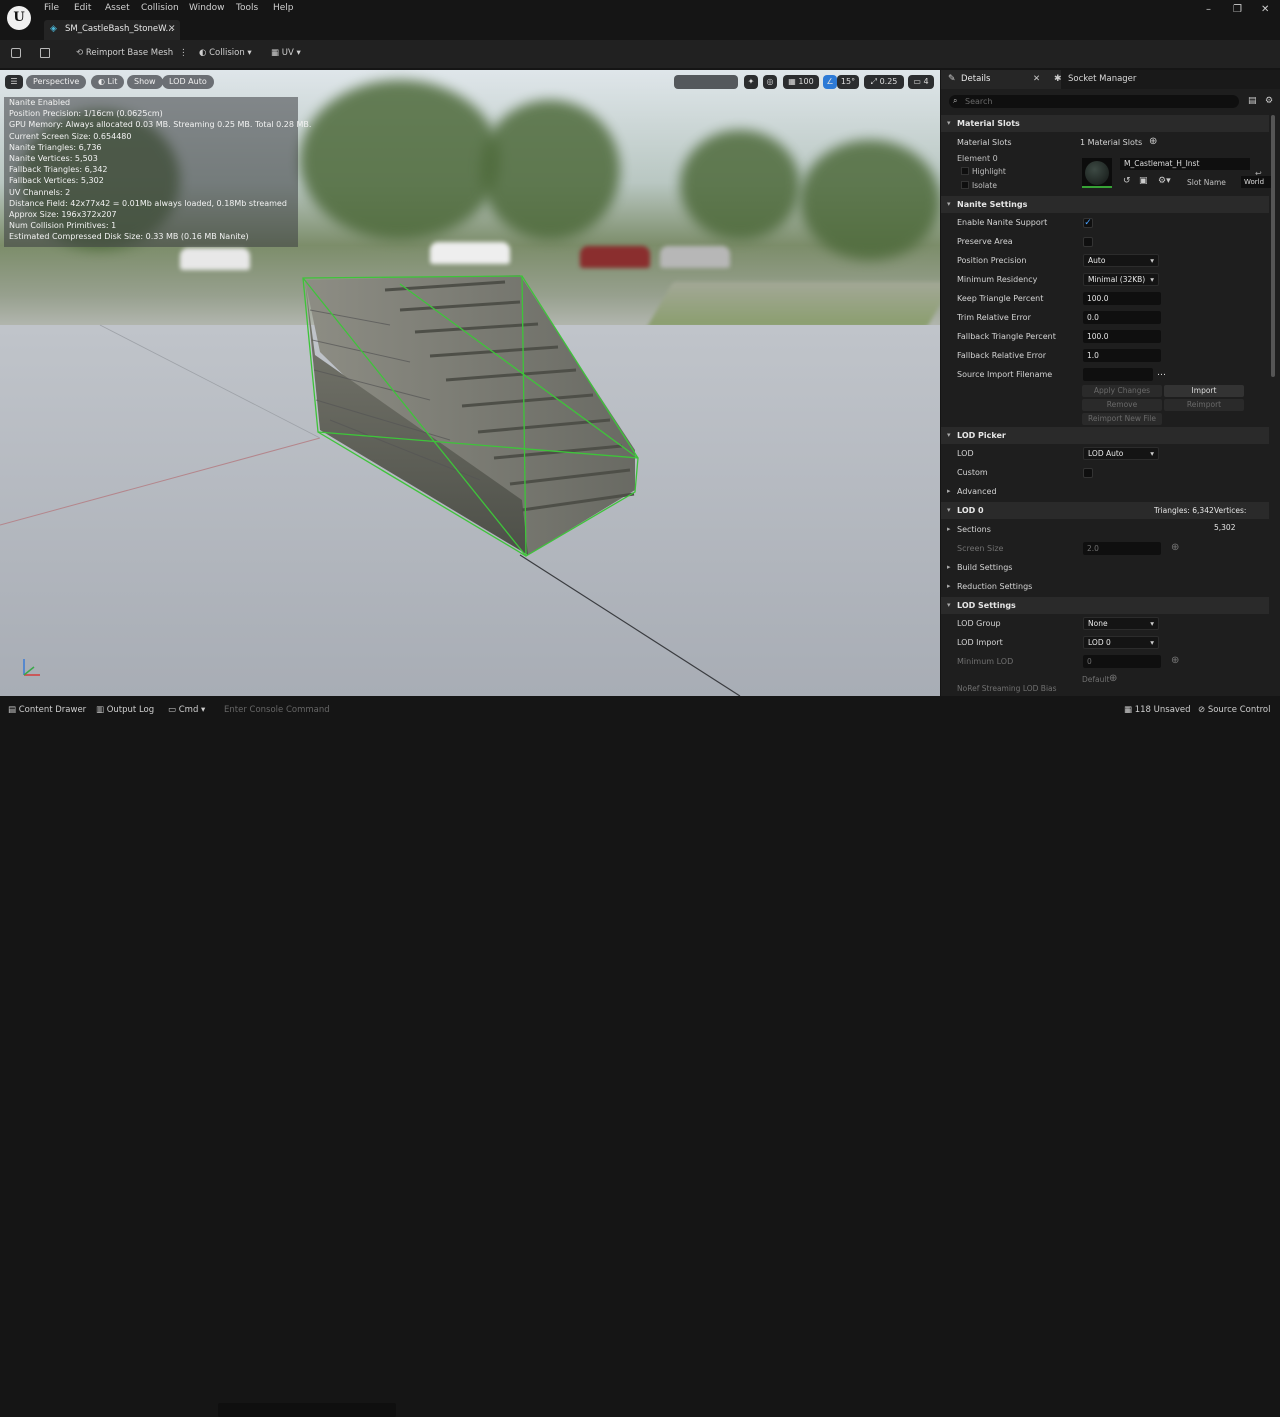 The image size is (1280, 1417). Describe the element at coordinates (1105, 435) in the screenshot. I see `section-lod-picker: ▾ LOD Picker` at that location.